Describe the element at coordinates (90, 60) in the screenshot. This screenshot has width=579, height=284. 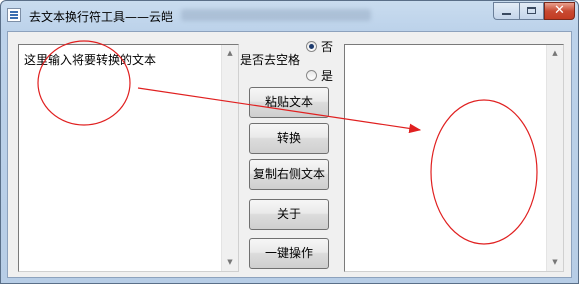
I see `input-text: 这里输入将要转换的文本` at that location.